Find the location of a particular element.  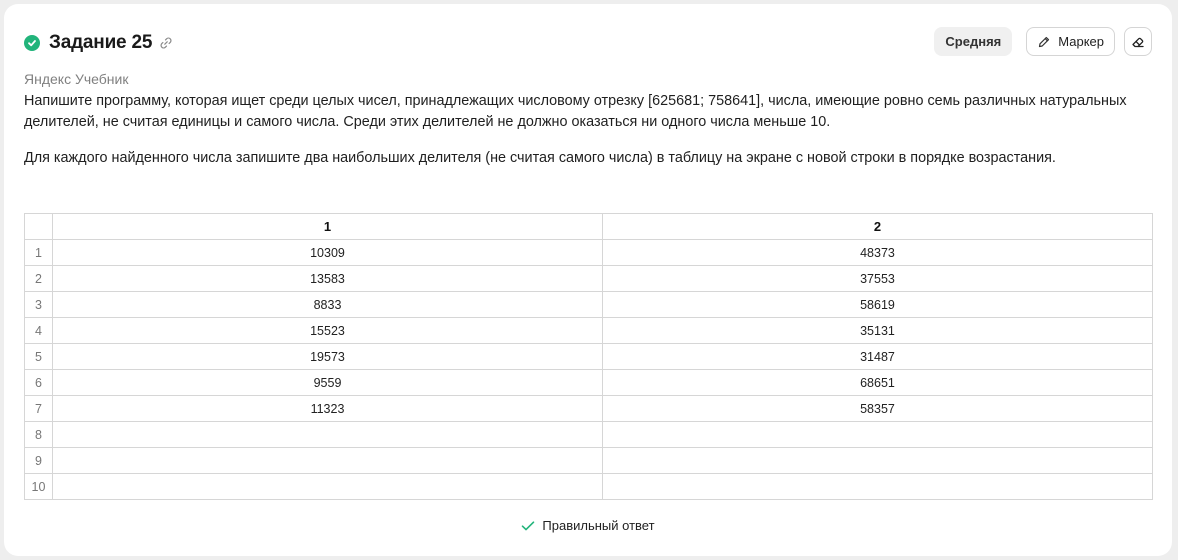

table-cell: 11323 is located at coordinates (327, 408).